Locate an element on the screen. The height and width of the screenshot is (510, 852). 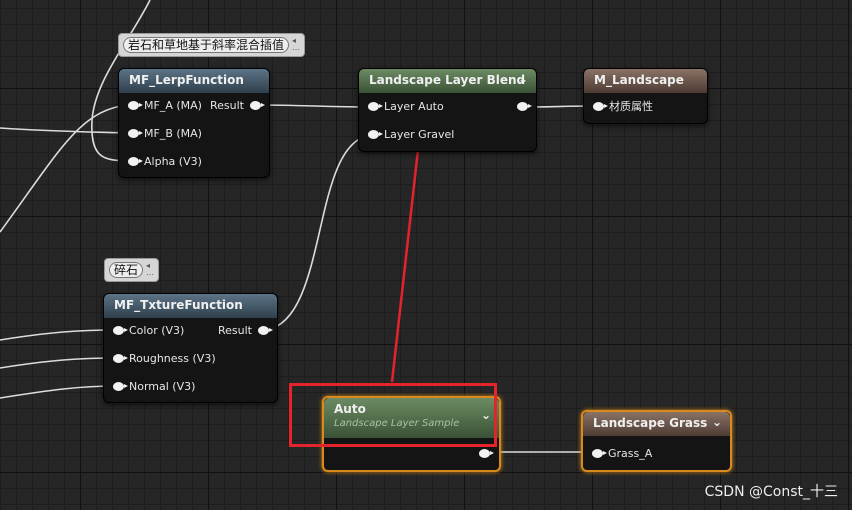
comment-text: 碎石 is located at coordinates (126, 270).